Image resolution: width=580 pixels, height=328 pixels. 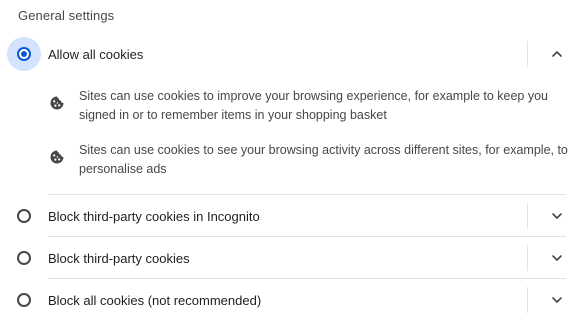 I want to click on option-block-third-party-incognito: Block third-party cookies in Incognito, so click(x=290, y=216).